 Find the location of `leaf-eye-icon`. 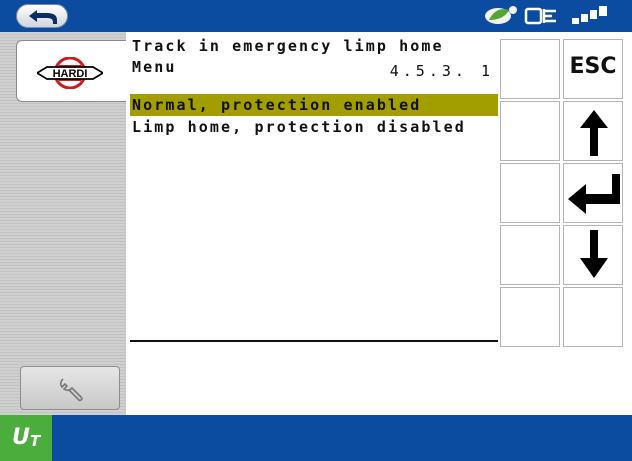

leaf-eye-icon is located at coordinates (501, 18).